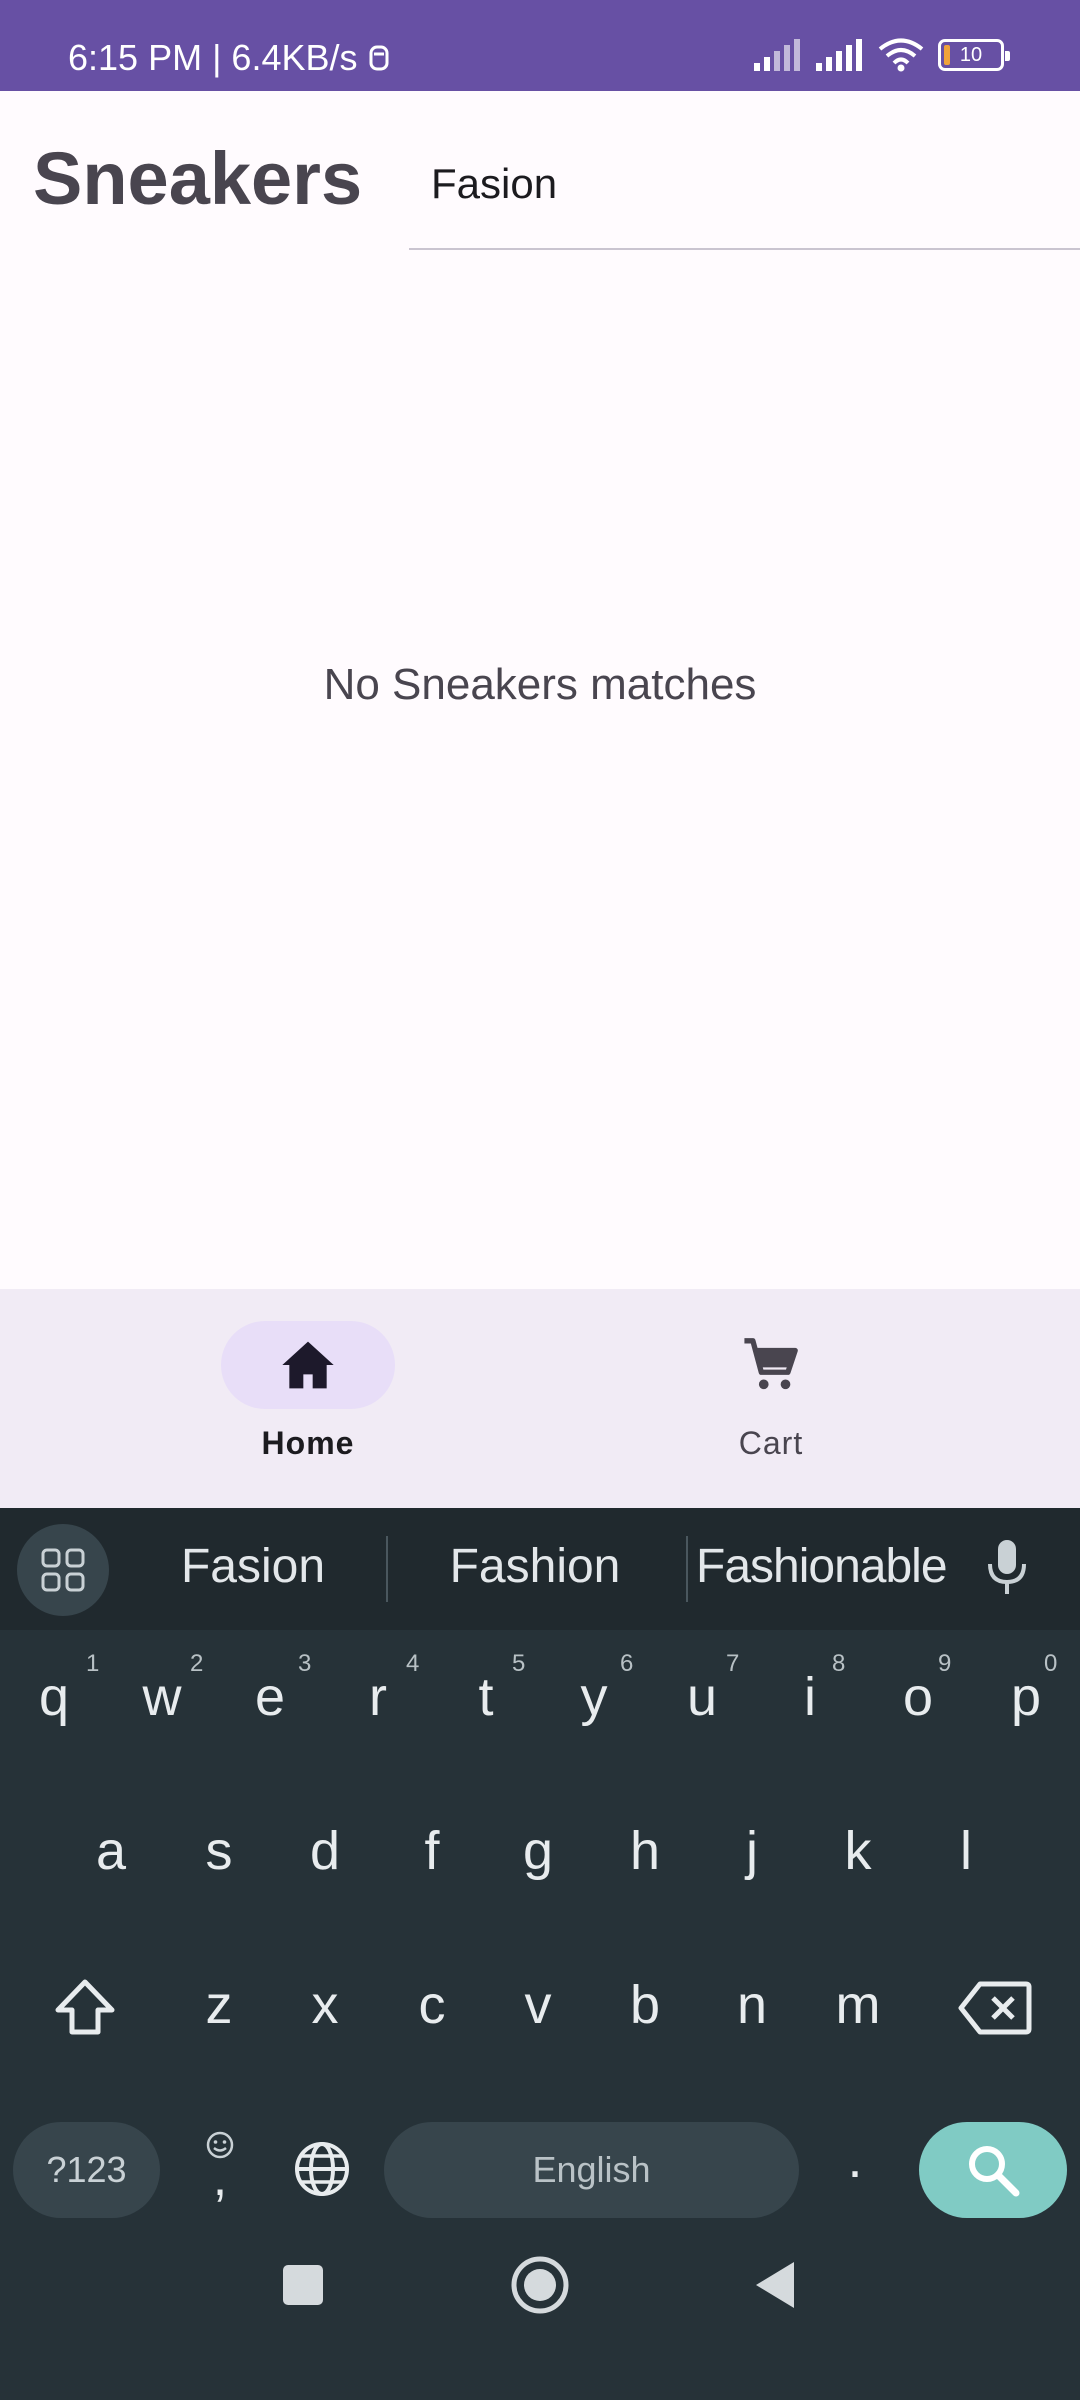  What do you see at coordinates (308, 1443) in the screenshot?
I see `nav-label-home: Home` at bounding box center [308, 1443].